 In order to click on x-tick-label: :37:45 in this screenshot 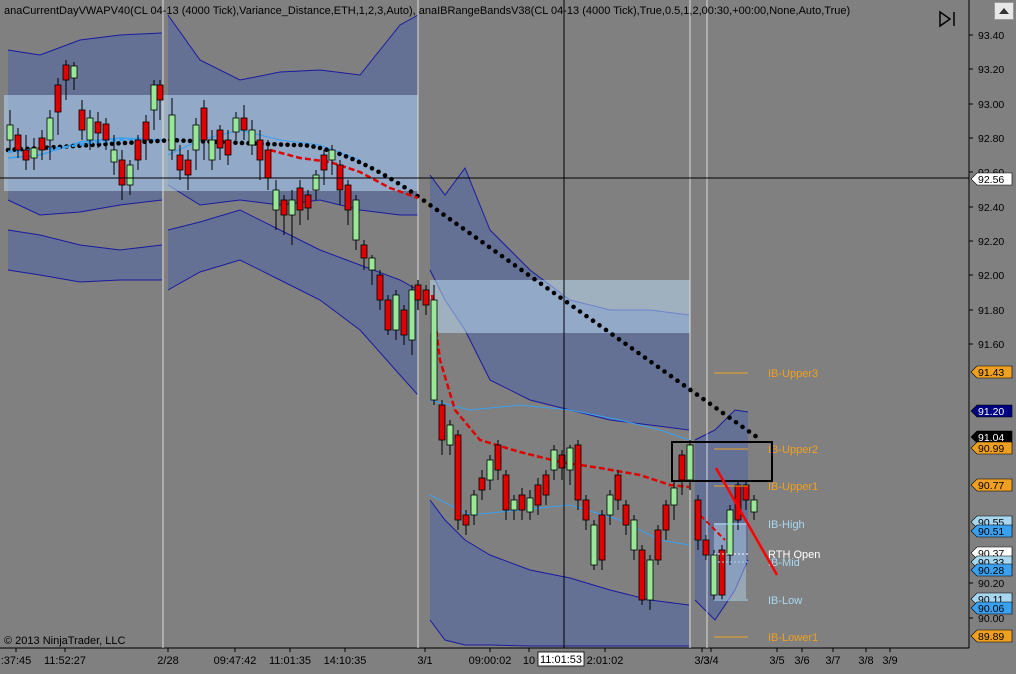, I will do `click(16, 661)`.